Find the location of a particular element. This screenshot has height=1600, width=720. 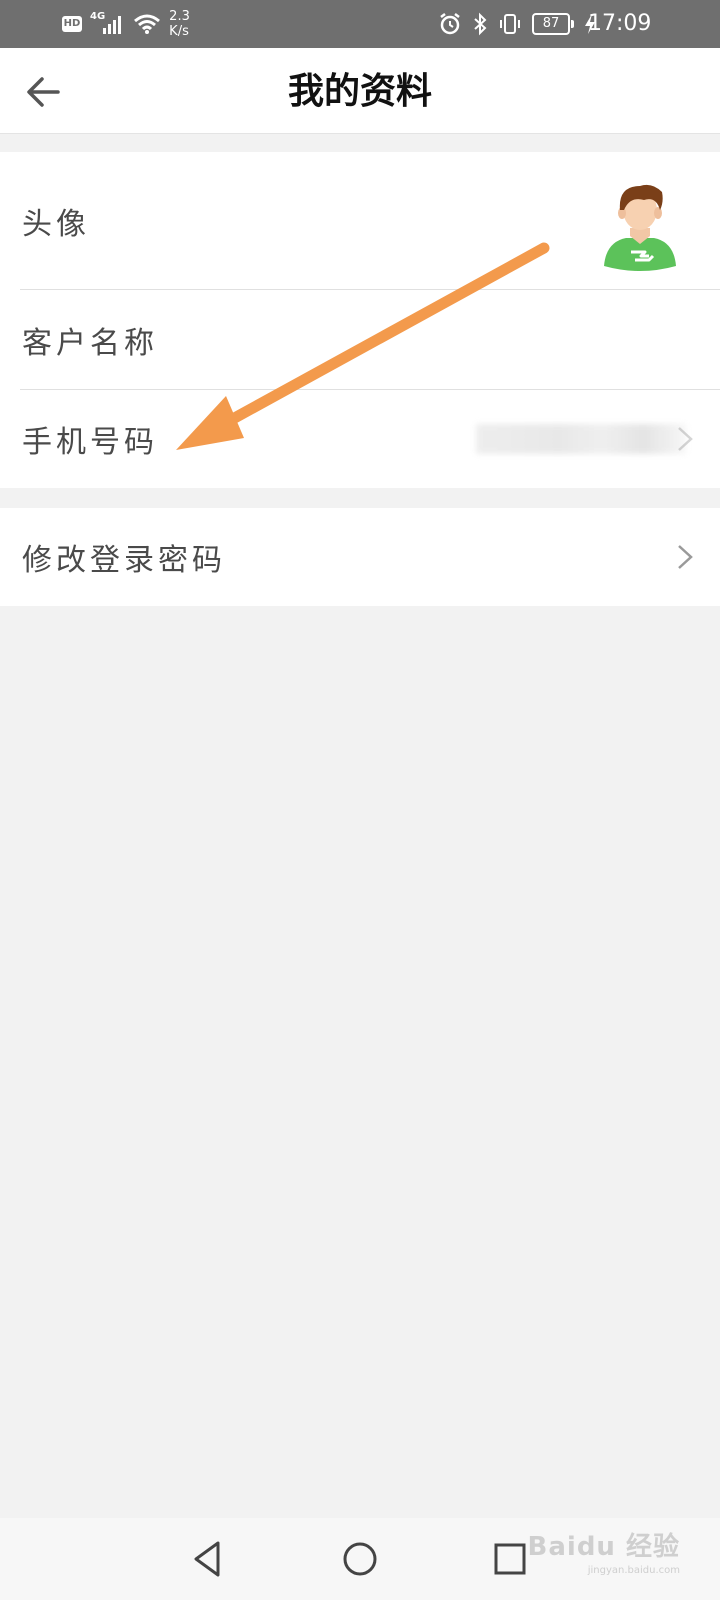

name-label: 客户名称 is located at coordinates (90, 343).